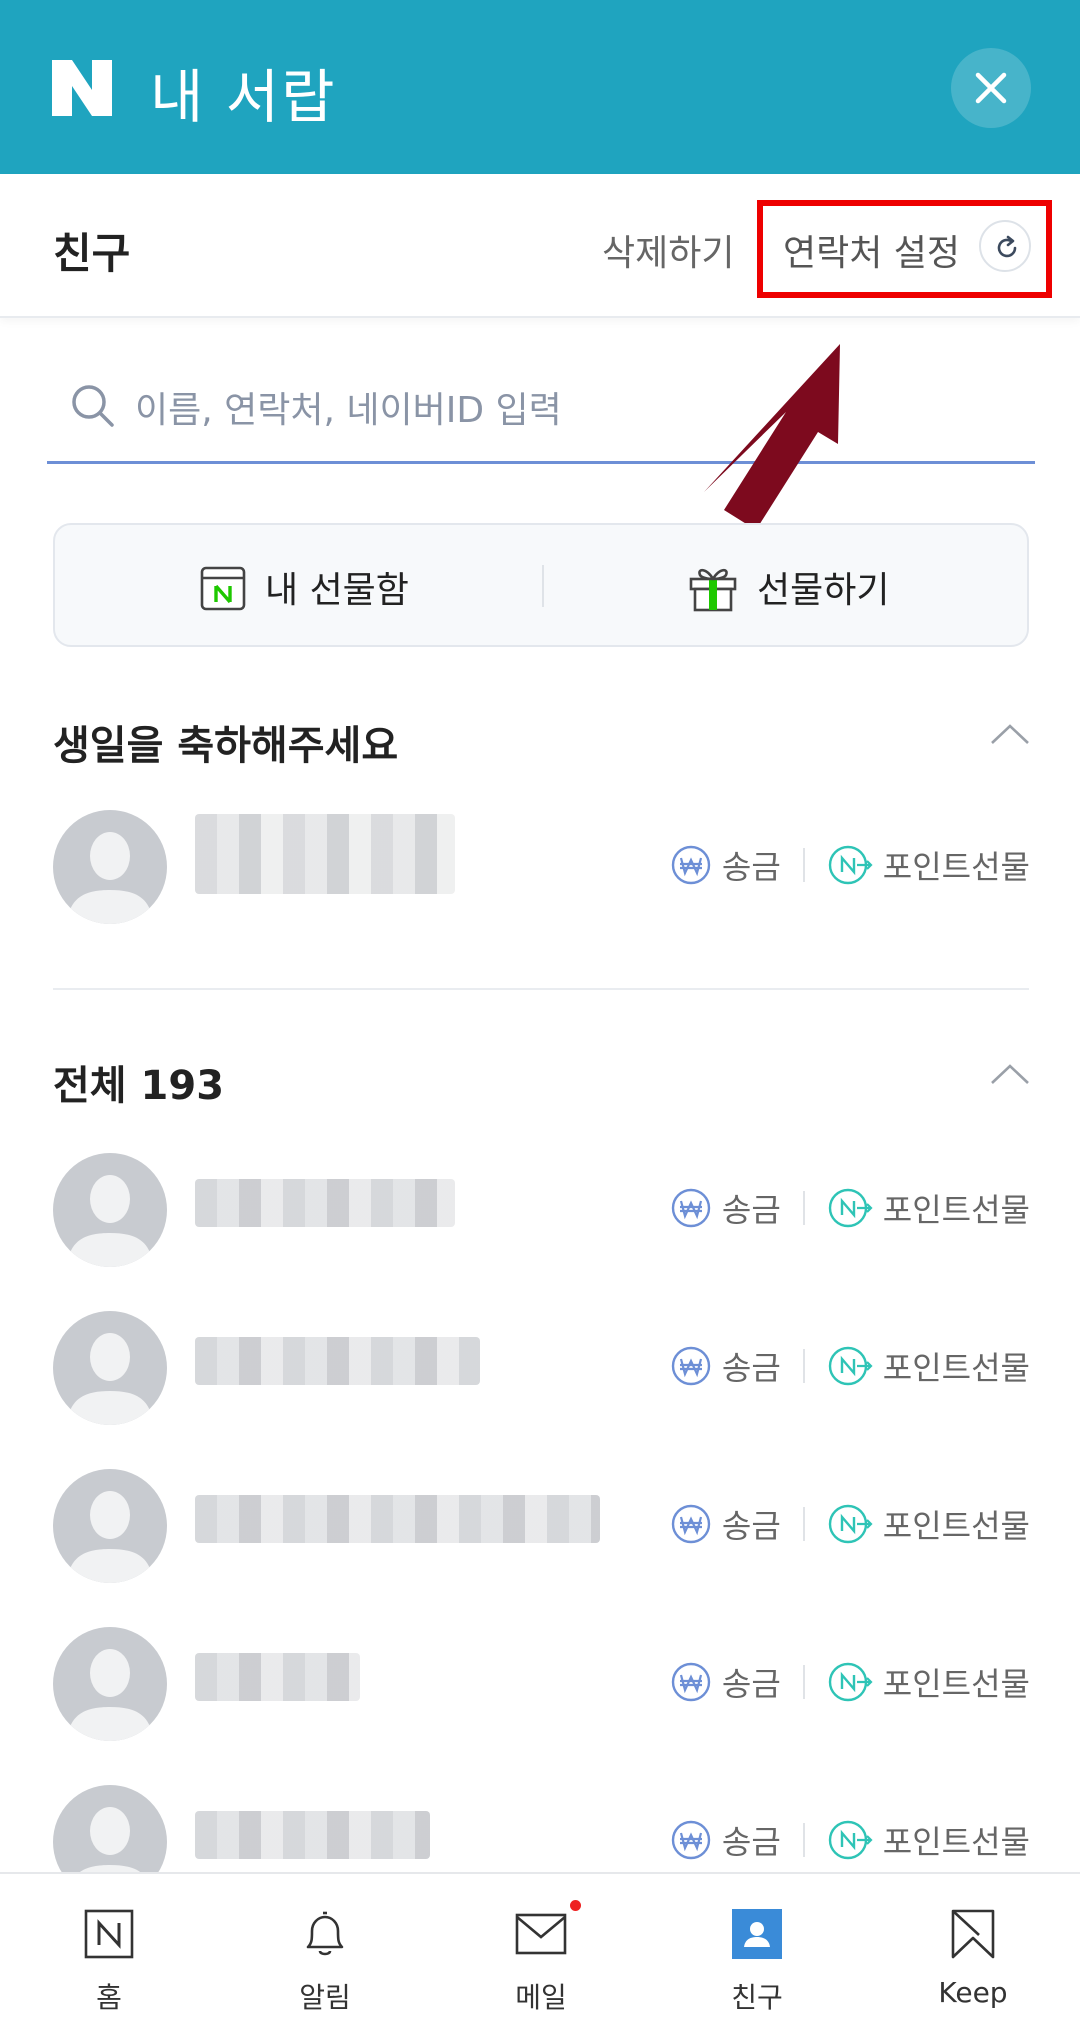  Describe the element at coordinates (540, 87) in the screenshot. I see `app-header: 내 서랍` at that location.